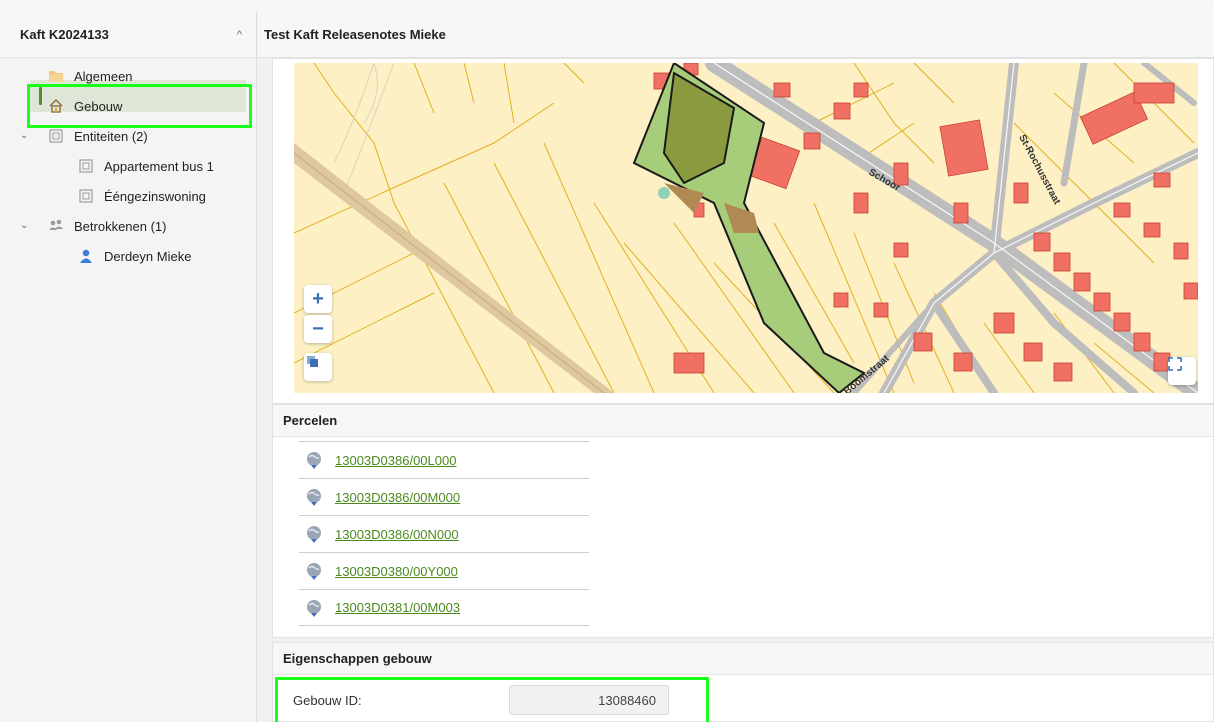 The image size is (1214, 722). I want to click on list-item: 13003D0386/00L000, so click(444, 459).